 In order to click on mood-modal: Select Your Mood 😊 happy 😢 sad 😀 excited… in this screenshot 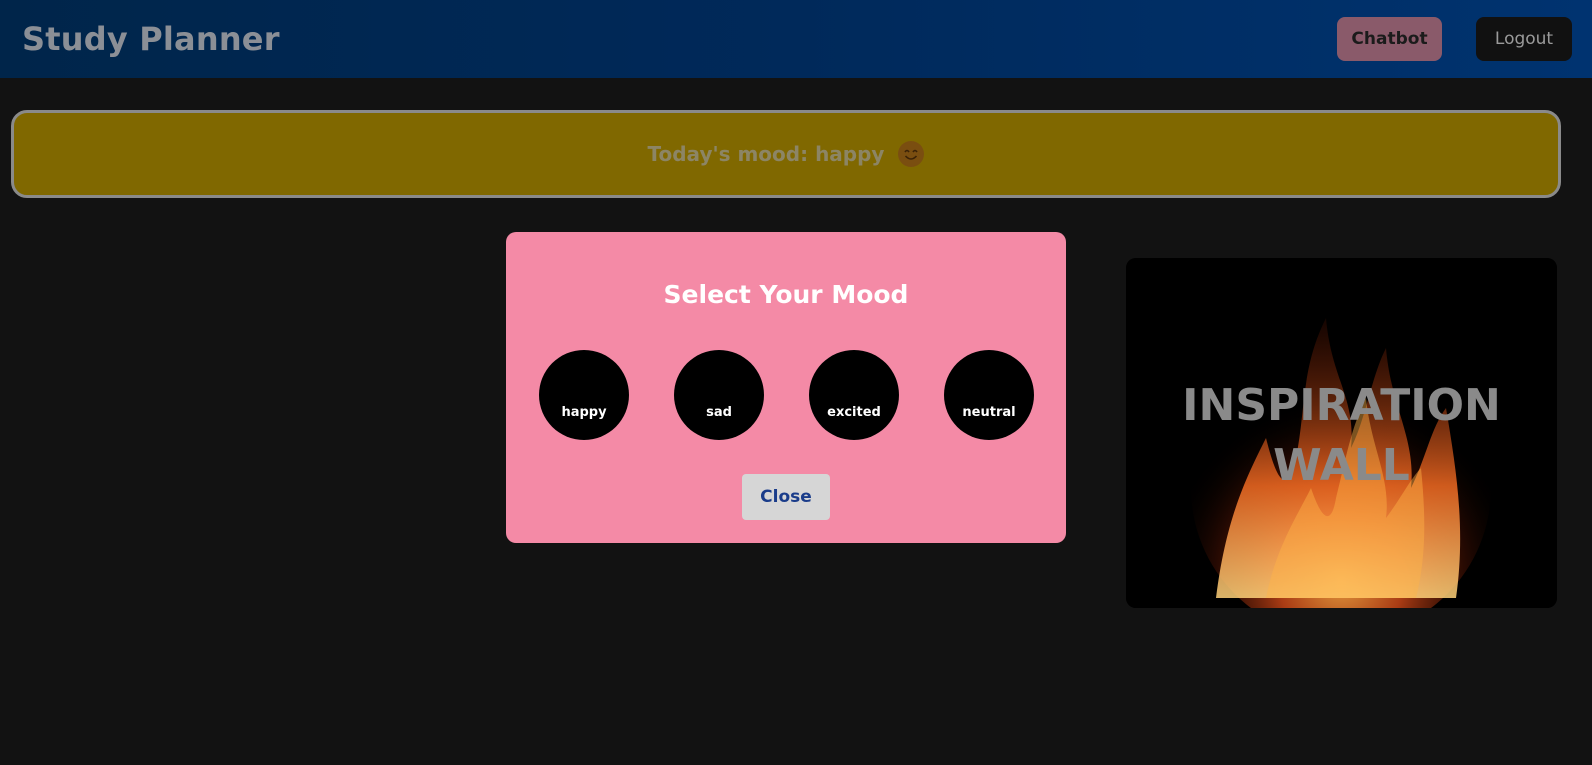, I will do `click(786, 387)`.